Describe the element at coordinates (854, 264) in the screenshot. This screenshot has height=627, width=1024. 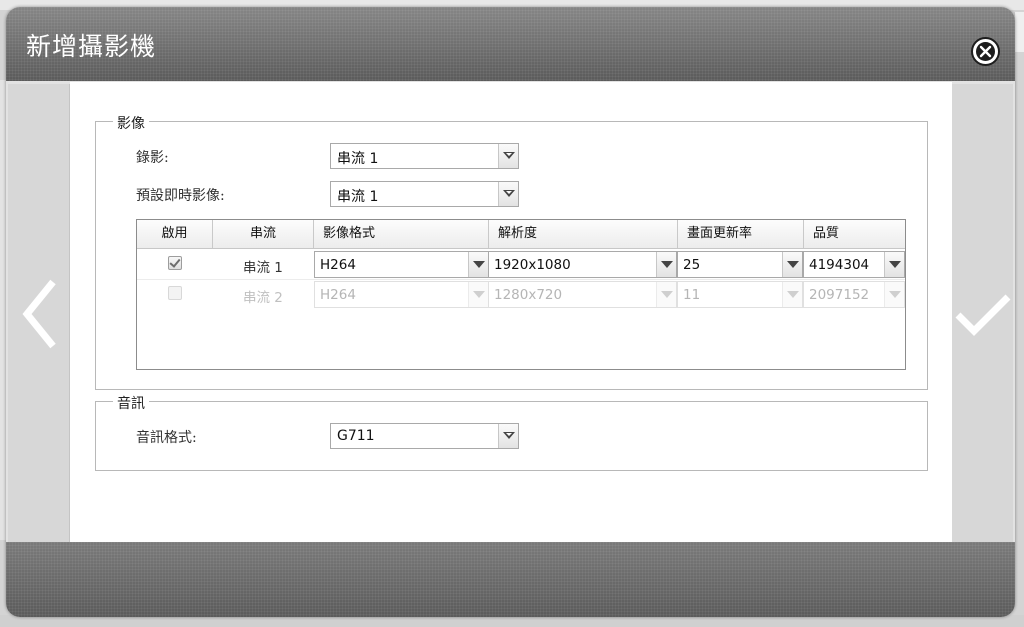
I see `quality-select: 4194304` at that location.